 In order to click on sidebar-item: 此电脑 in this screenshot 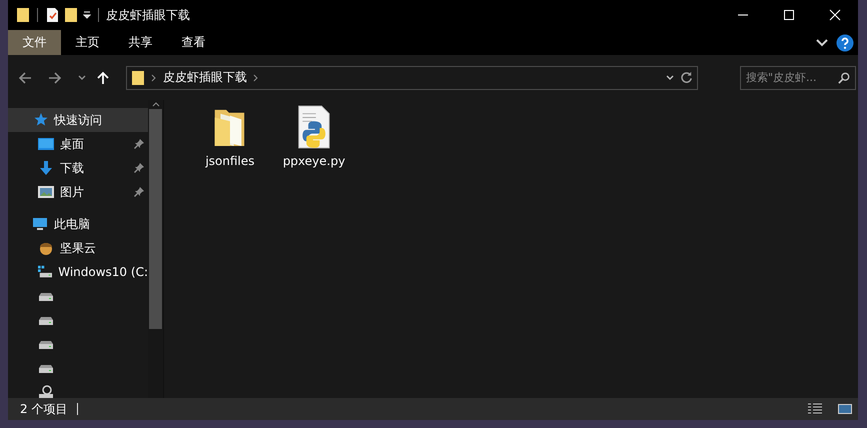, I will do `click(78, 224)`.